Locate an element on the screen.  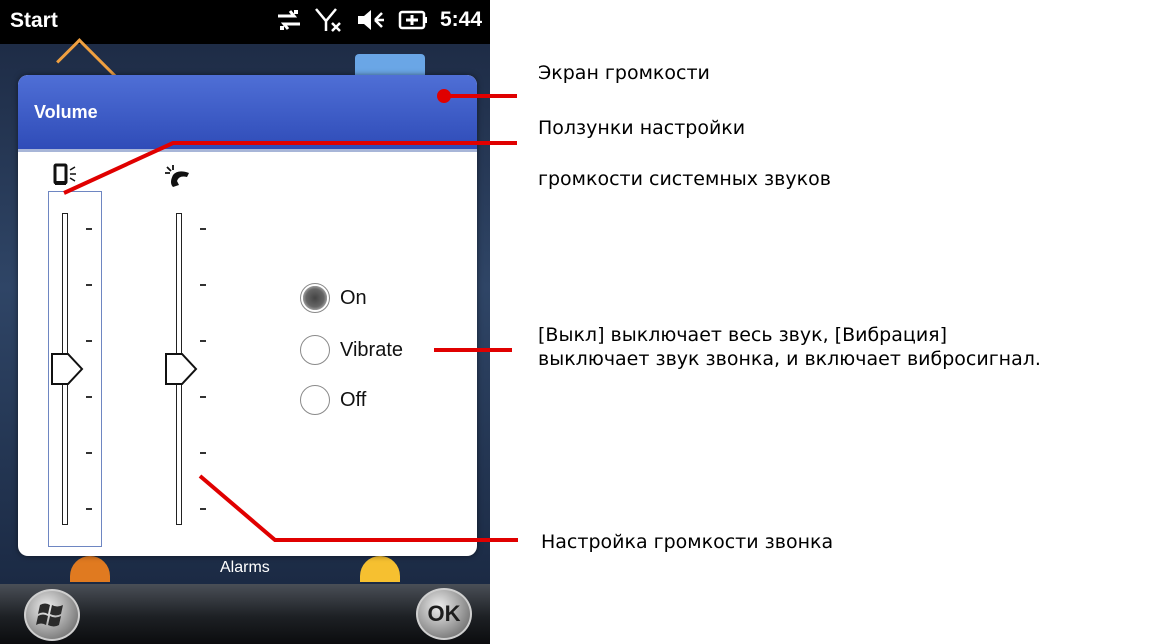
callout-dot is located at coordinates (444, 96).